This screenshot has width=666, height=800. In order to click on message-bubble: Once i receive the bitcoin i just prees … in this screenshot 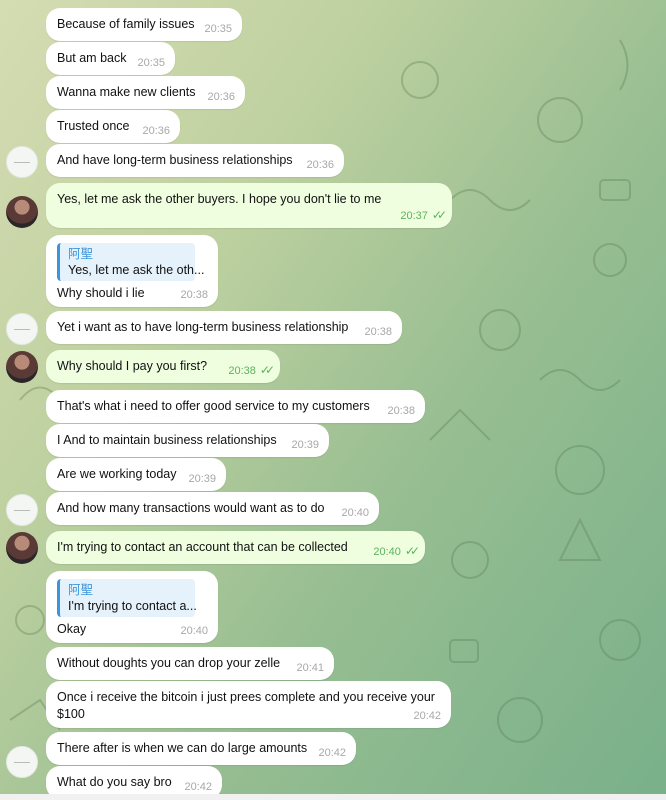, I will do `click(248, 704)`.